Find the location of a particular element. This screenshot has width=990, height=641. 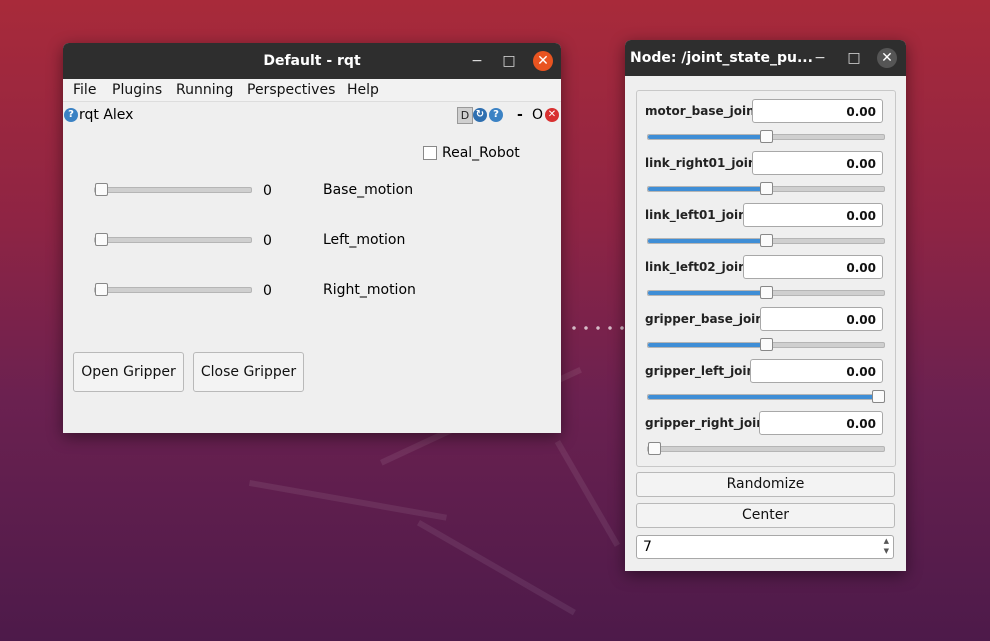

right-motion-value: 0 is located at coordinates (267, 291).